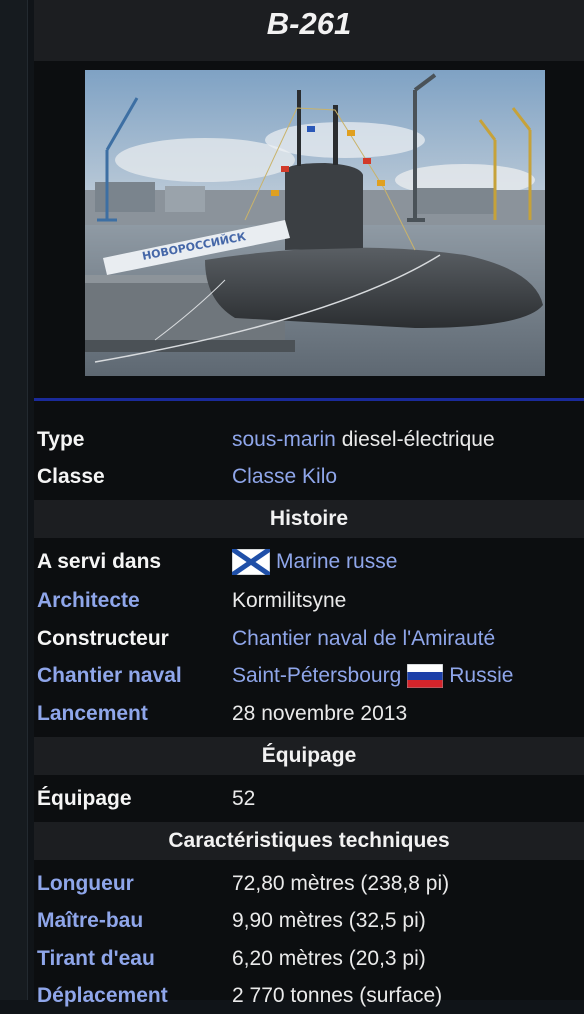 This screenshot has width=584, height=1014. What do you see at coordinates (90, 921) in the screenshot?
I see `label-maitre-bau-link: Maître-bau` at bounding box center [90, 921].